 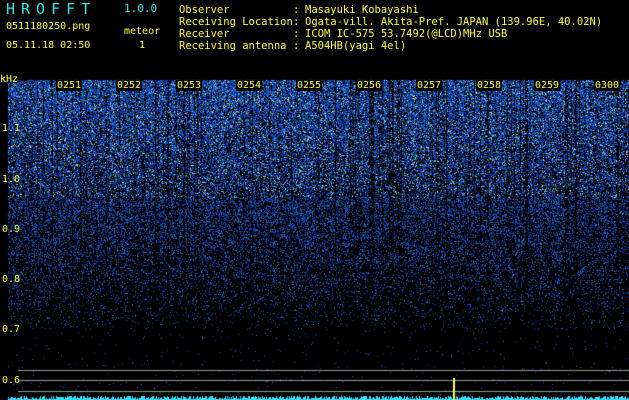 I want to click on y-tick-label: 0.9, so click(x=11, y=229).